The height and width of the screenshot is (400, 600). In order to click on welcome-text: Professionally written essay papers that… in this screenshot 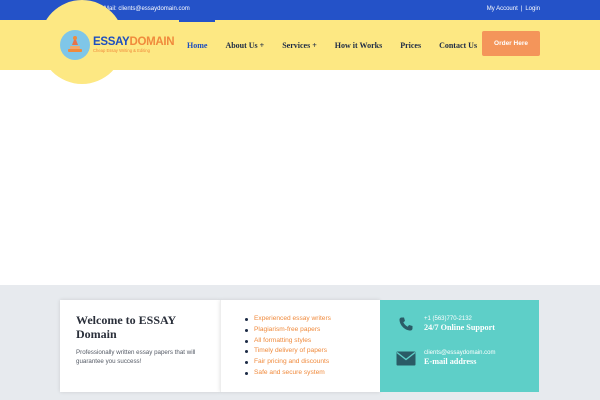, I will do `click(136, 357)`.